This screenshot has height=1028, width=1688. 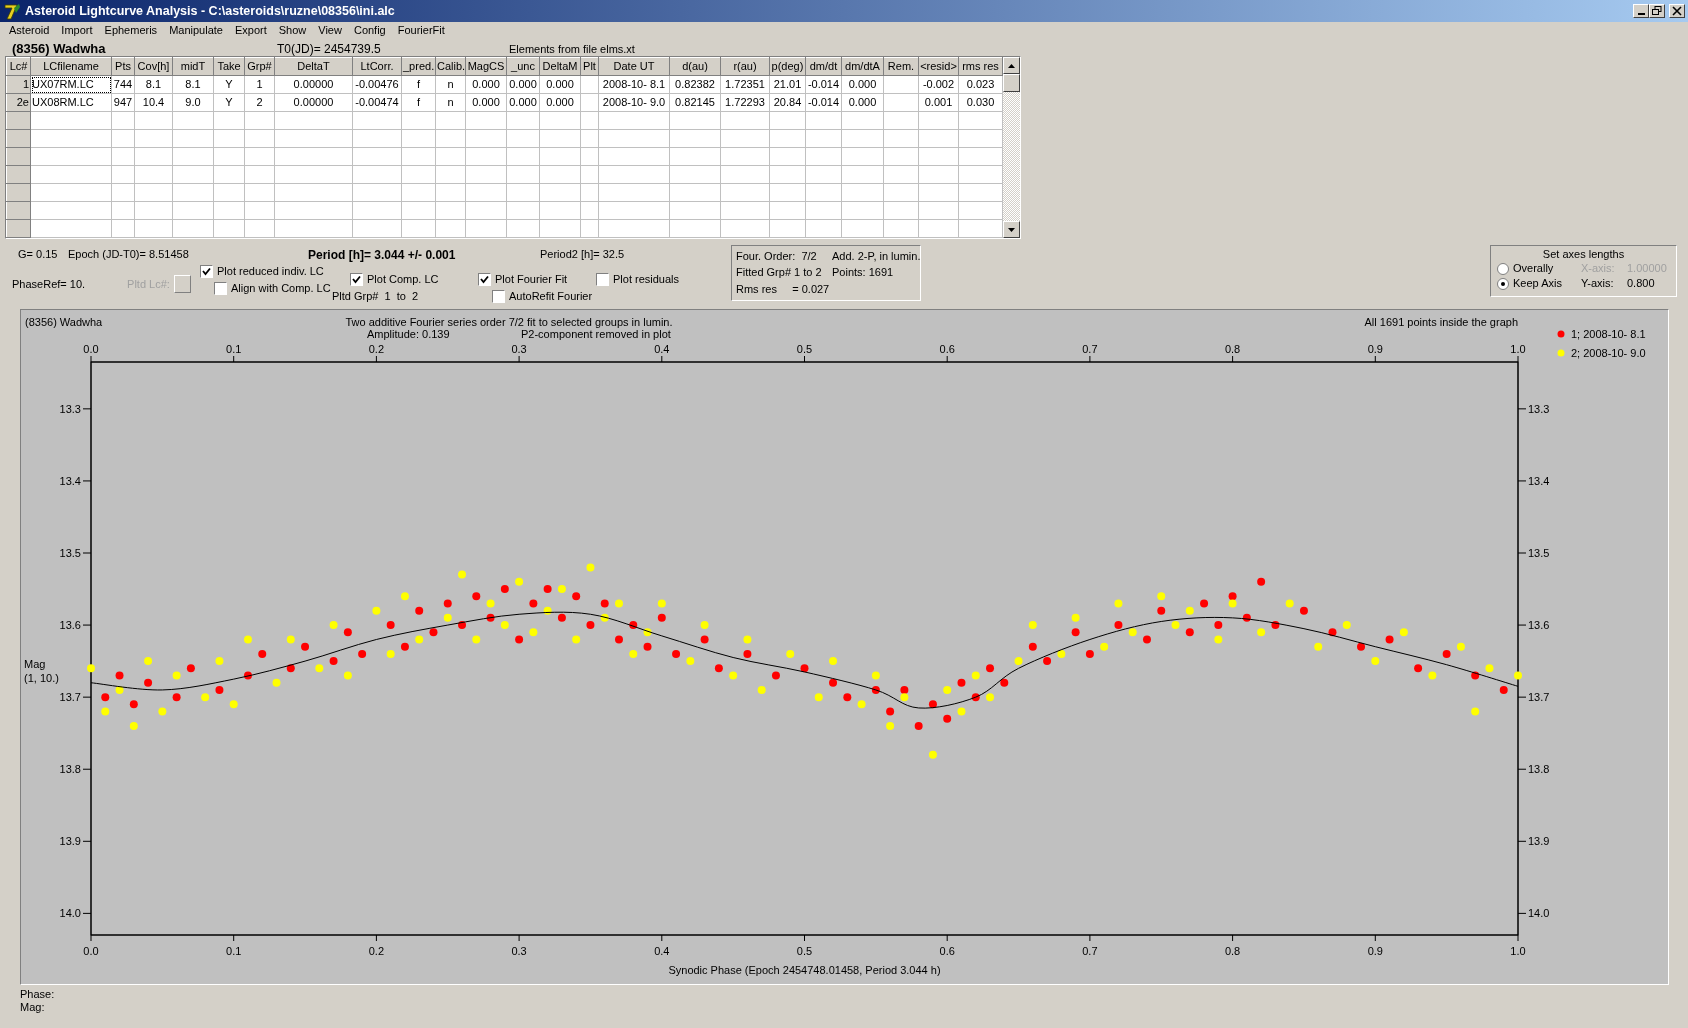 What do you see at coordinates (259, 102) in the screenshot?
I see `table-cell: 2` at bounding box center [259, 102].